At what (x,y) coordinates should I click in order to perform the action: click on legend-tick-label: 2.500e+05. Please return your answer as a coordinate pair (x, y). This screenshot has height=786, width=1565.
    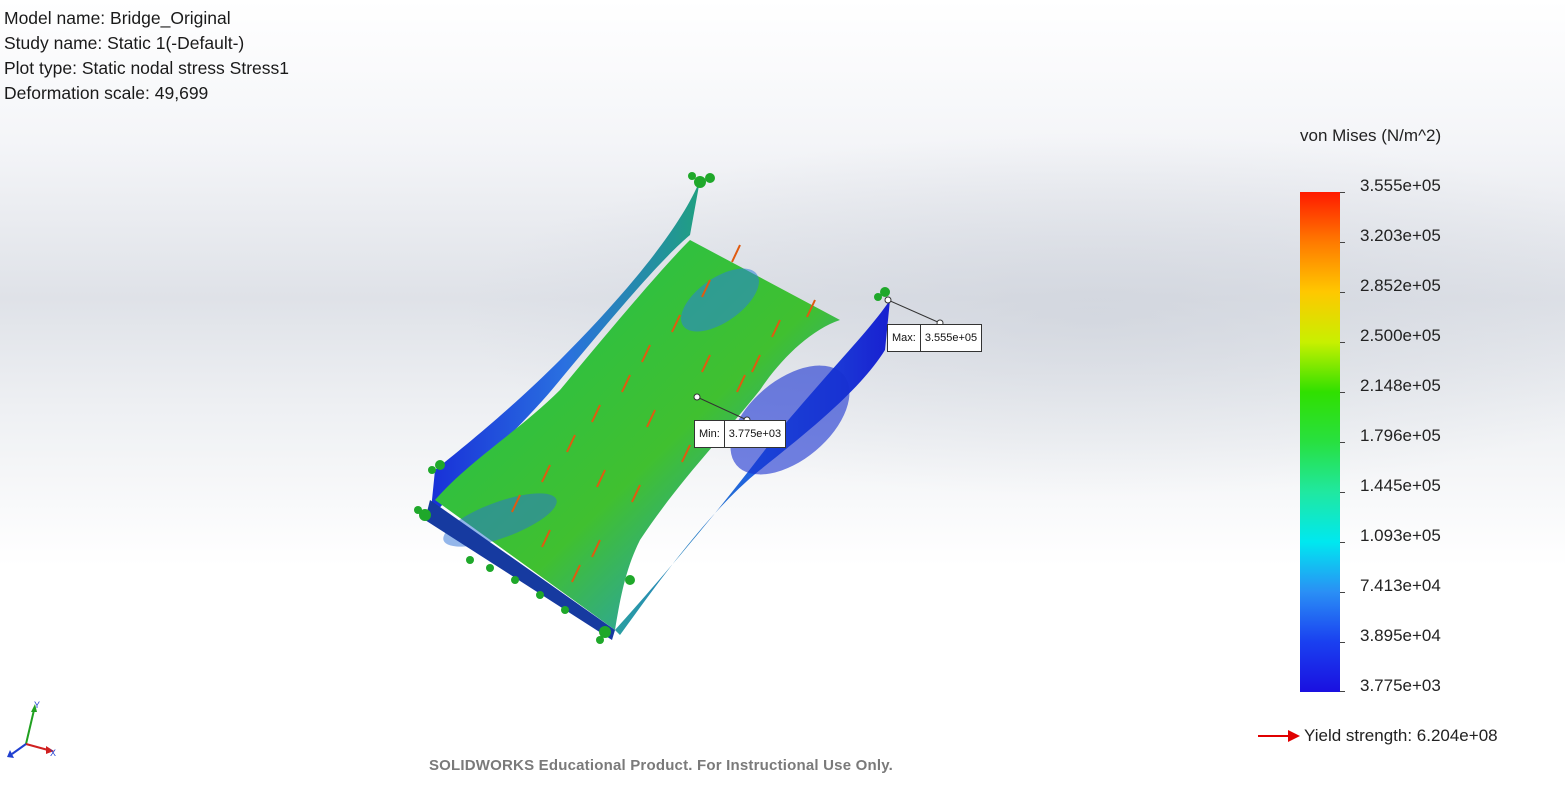
    Looking at the image, I should click on (1400, 335).